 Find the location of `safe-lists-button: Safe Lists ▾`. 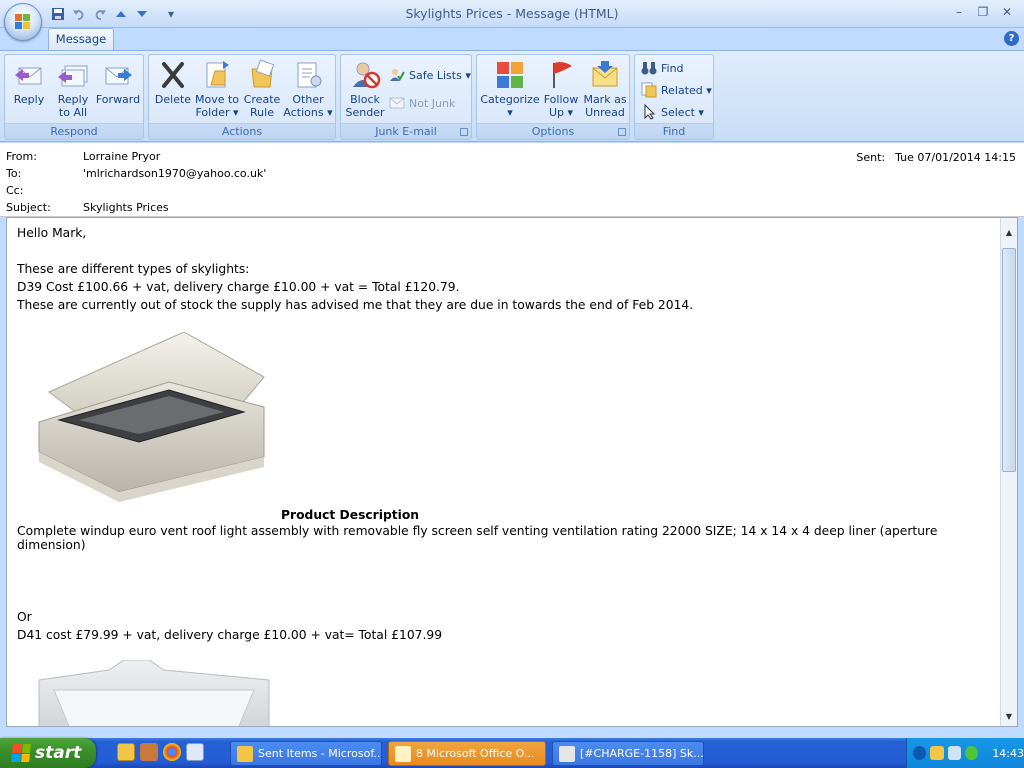

safe-lists-button: Safe Lists ▾ is located at coordinates (430, 75).